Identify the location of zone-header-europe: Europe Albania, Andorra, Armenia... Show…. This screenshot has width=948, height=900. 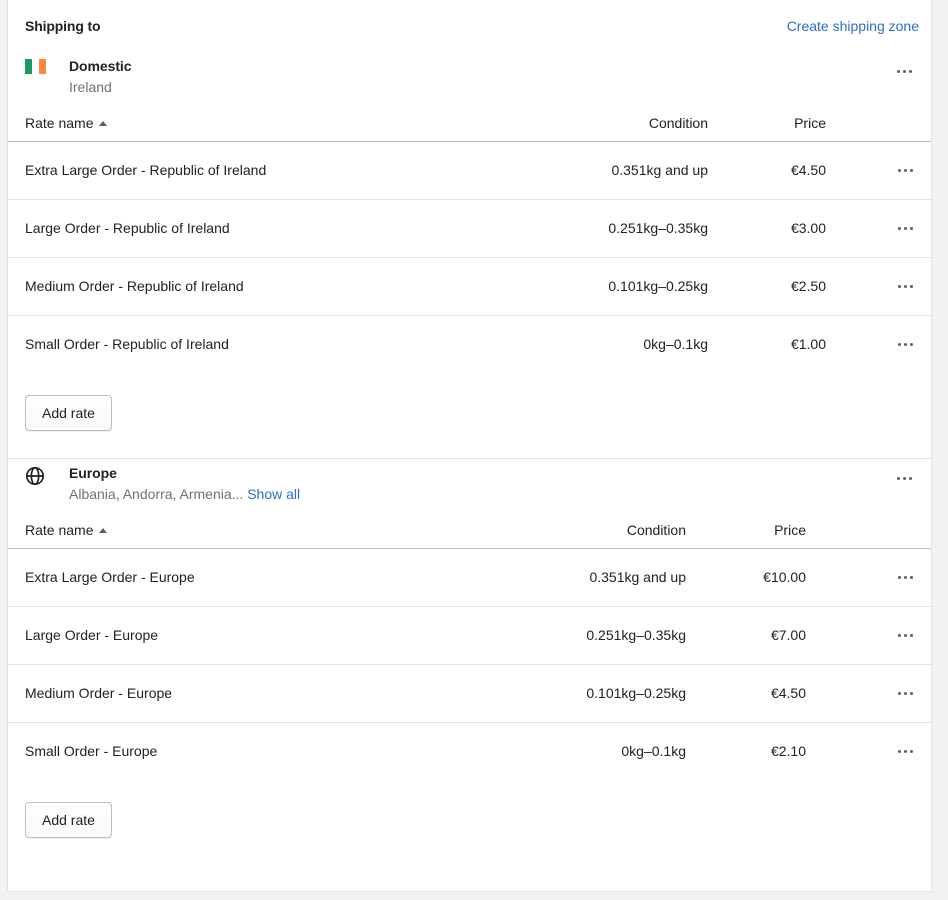
(469, 486).